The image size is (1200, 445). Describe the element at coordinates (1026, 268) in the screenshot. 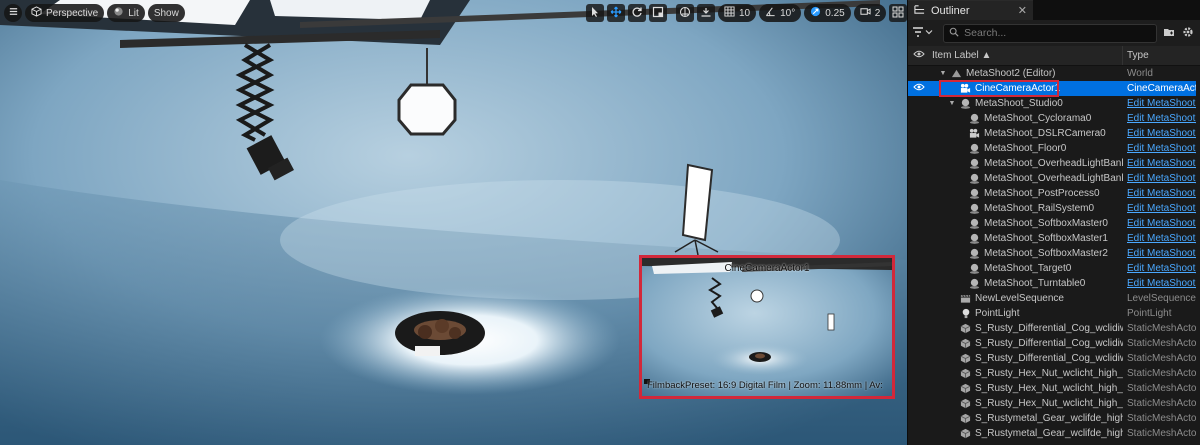

I see `outliner-row-label-cell: MetaShoot_Target0` at that location.